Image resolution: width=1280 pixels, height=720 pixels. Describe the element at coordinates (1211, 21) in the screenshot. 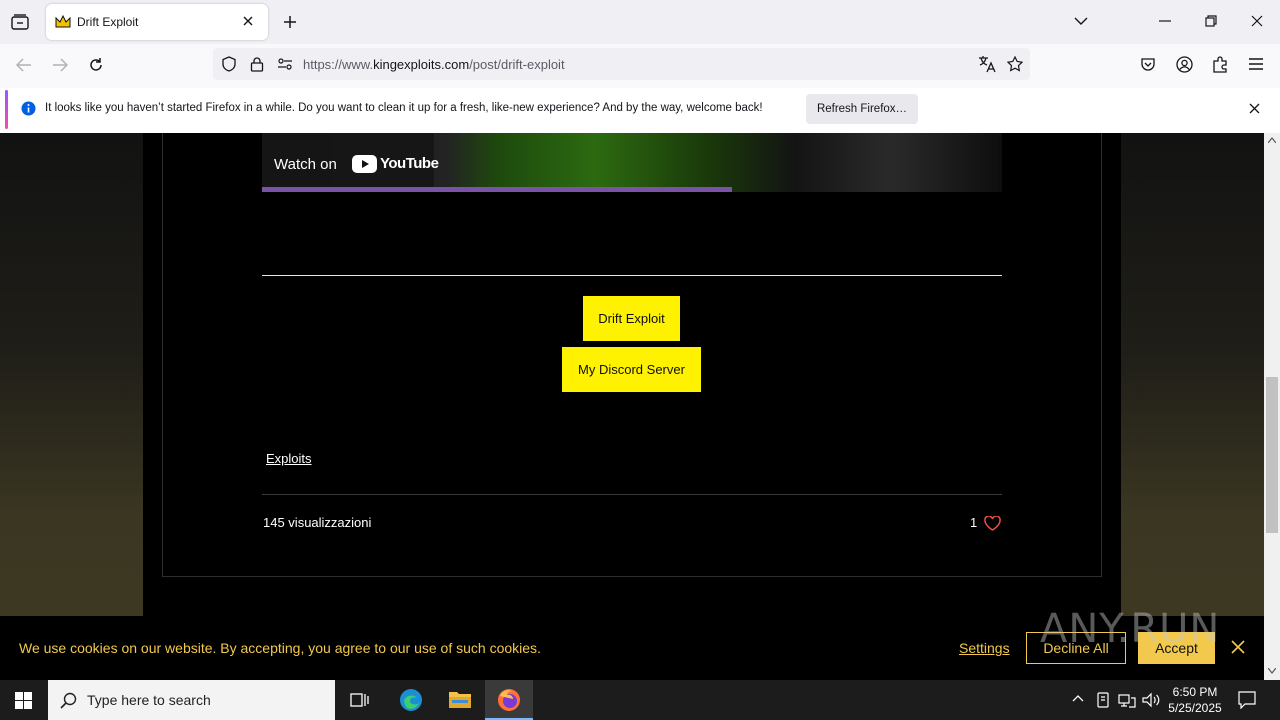

I see `restore-icon` at that location.